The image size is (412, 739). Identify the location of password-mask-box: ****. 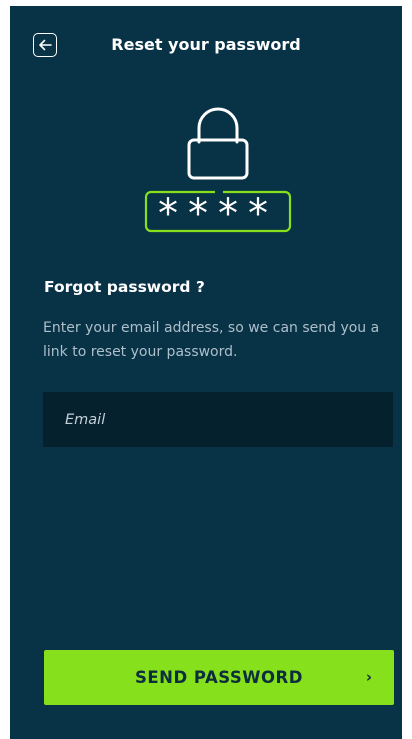
(218, 213).